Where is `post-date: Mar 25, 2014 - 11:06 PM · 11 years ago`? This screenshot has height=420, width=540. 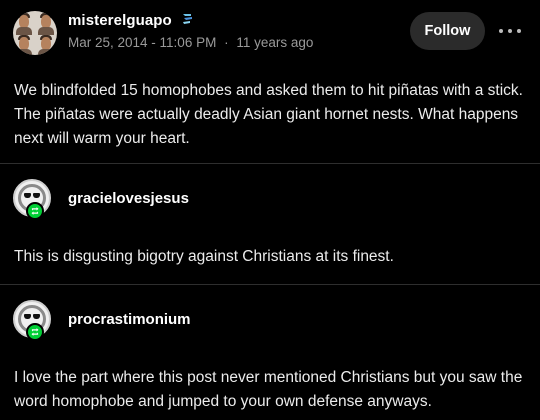 post-date: Mar 25, 2014 - 11:06 PM · 11 years ago is located at coordinates (190, 42).